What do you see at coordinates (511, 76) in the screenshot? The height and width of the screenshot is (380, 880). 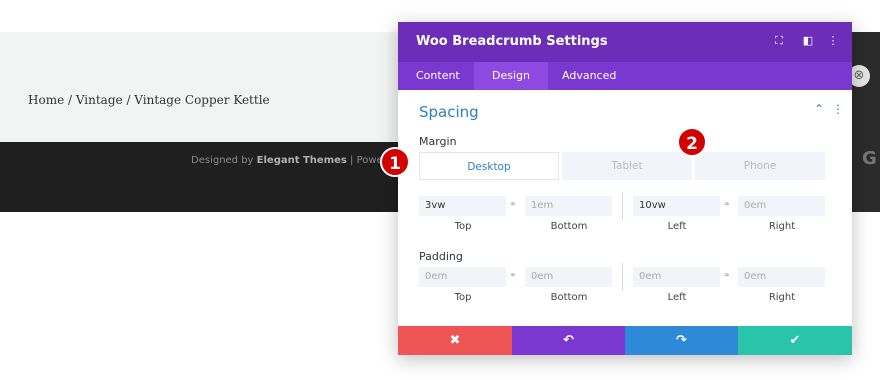 I see `tab-design: Design` at bounding box center [511, 76].